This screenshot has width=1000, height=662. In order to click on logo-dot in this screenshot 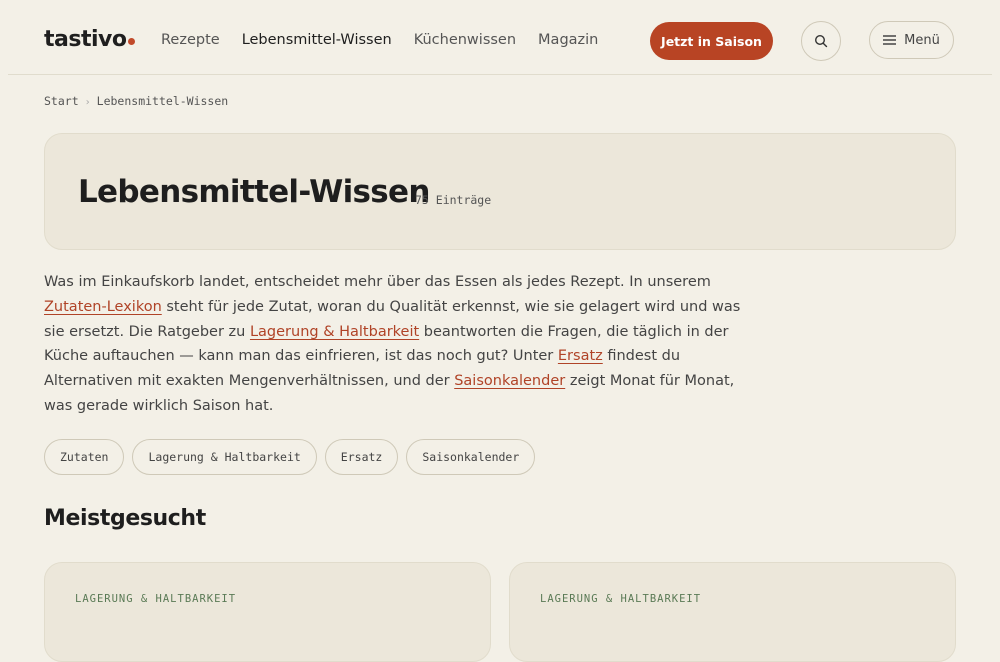, I will do `click(132, 41)`.